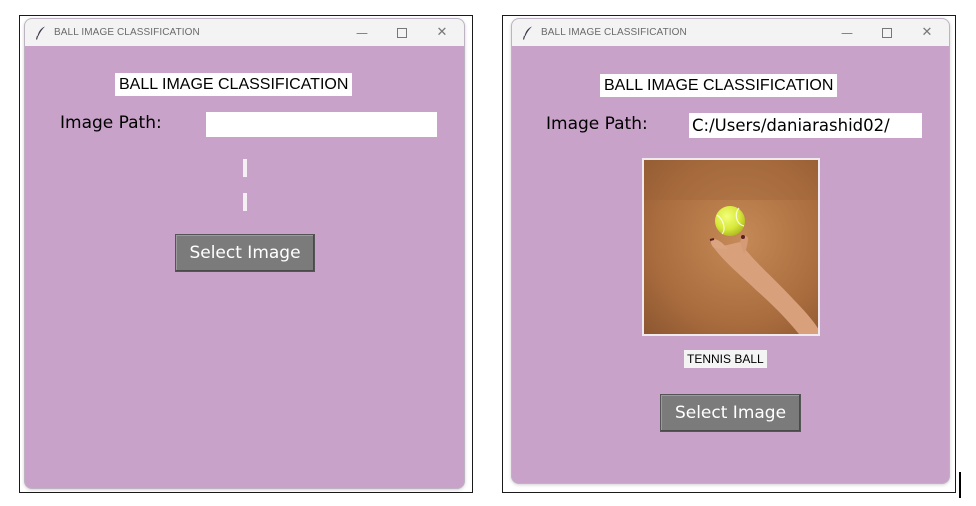  I want to click on tennis-ball-photo, so click(731, 247).